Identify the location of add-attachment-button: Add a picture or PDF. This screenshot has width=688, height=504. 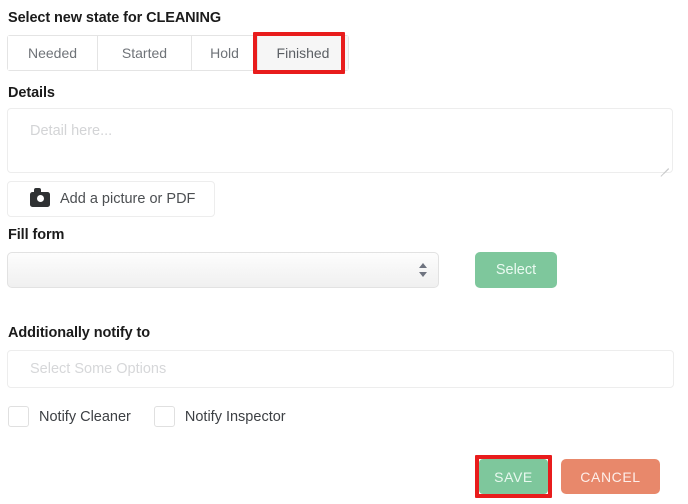
(111, 199).